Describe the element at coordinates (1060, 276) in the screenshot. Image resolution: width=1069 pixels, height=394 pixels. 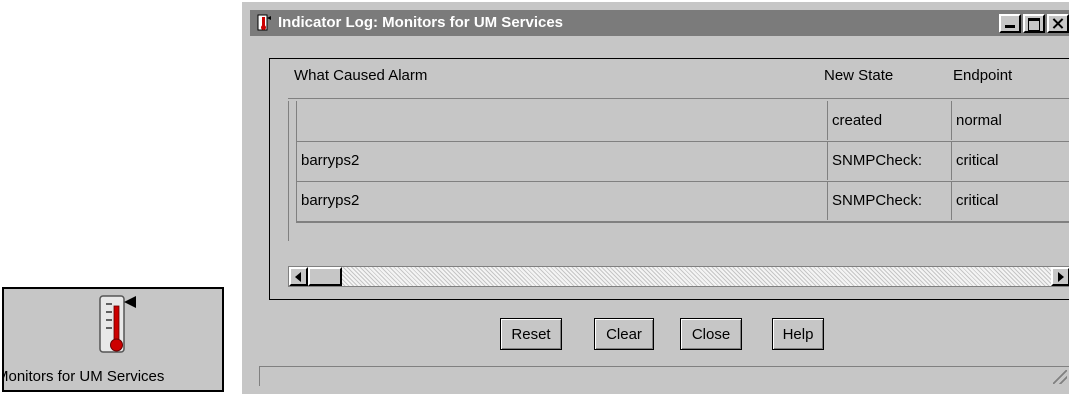
I see `scroll-right-icon` at that location.